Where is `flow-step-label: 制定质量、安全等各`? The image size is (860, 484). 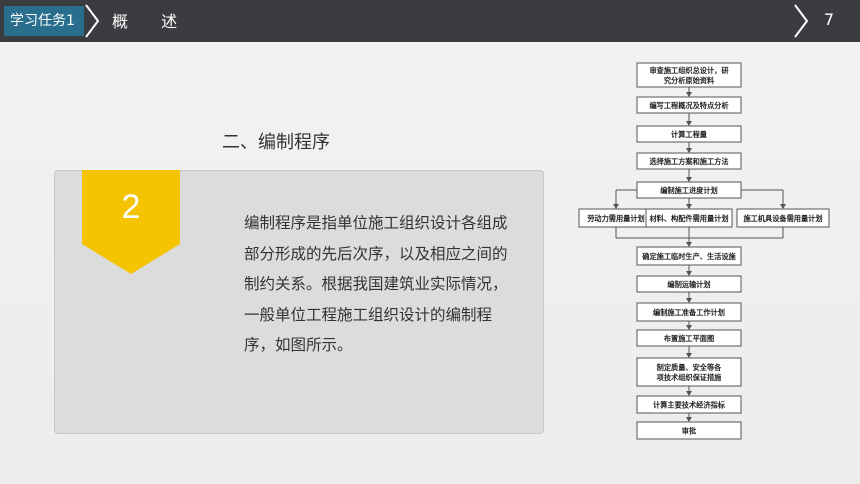
flow-step-label: 制定质量、安全等各 is located at coordinates (690, 367).